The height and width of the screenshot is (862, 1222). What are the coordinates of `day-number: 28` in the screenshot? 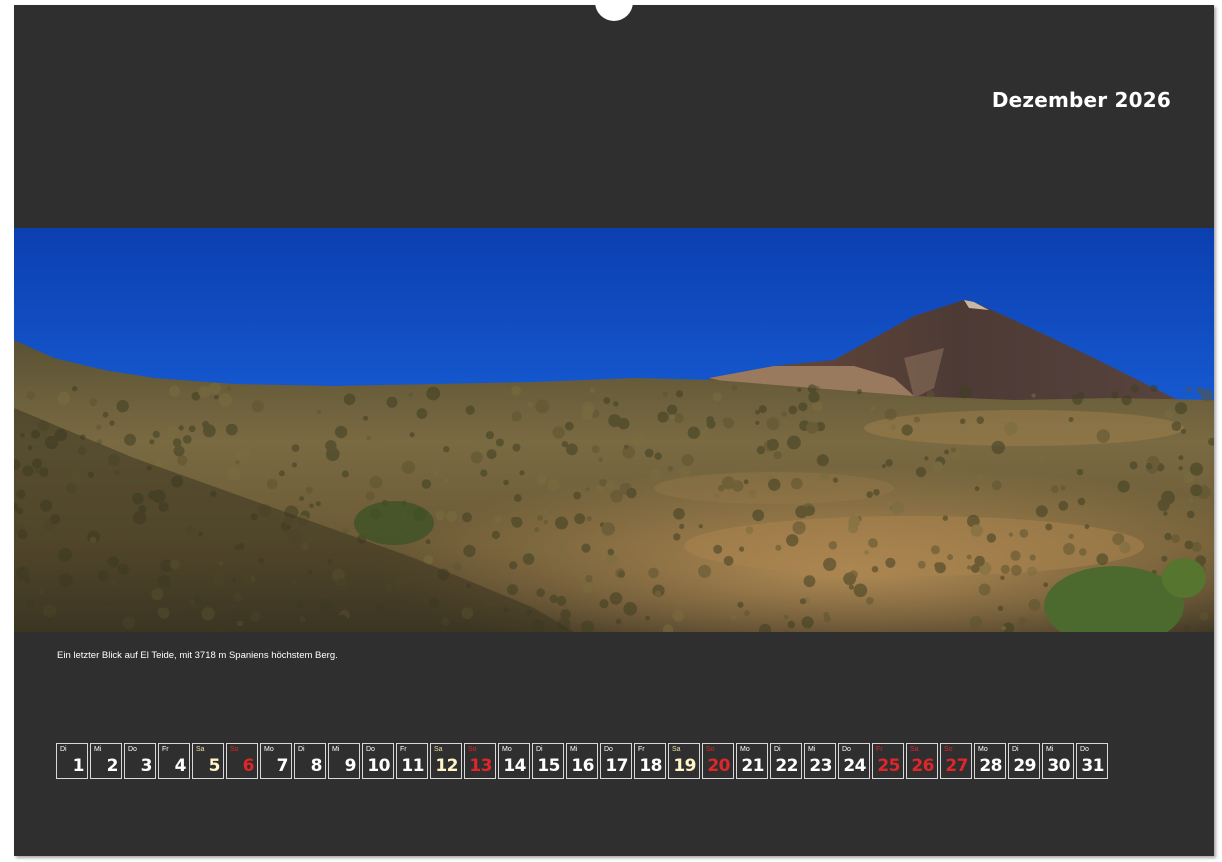 It's located at (990, 766).